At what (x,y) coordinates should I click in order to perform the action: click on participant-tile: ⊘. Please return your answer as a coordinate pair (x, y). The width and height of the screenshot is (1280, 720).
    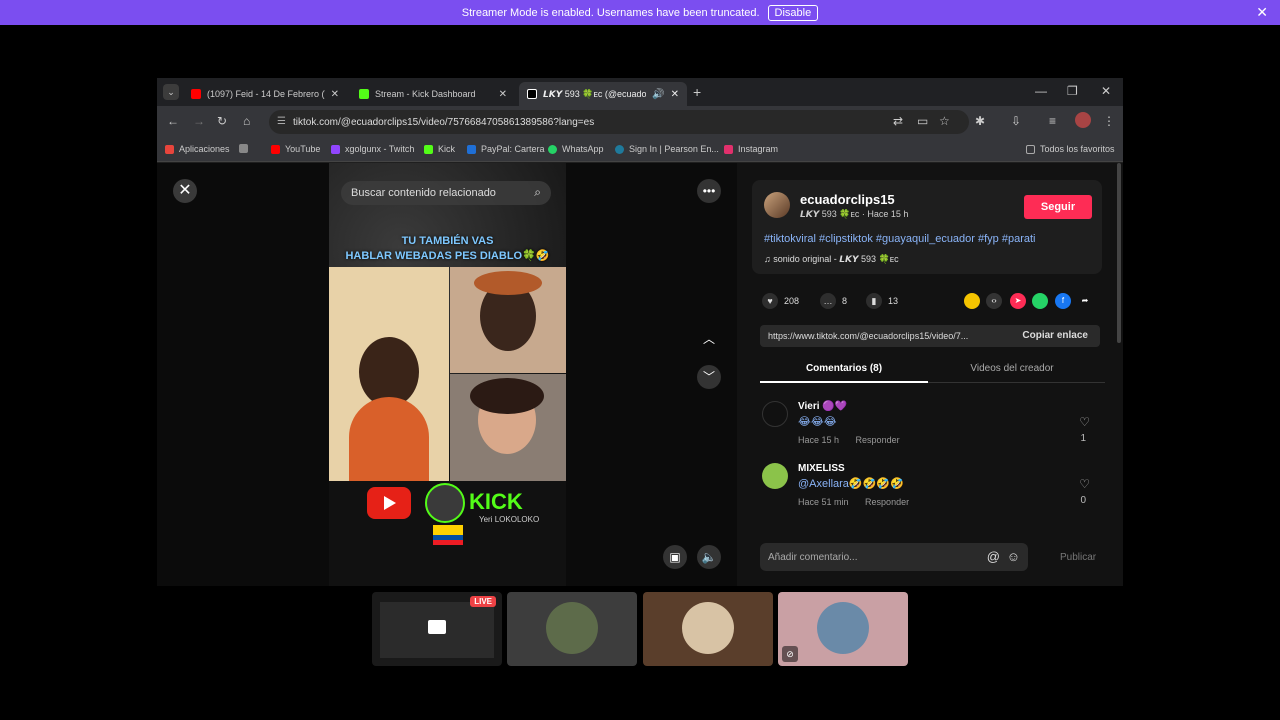
    Looking at the image, I should click on (843, 629).